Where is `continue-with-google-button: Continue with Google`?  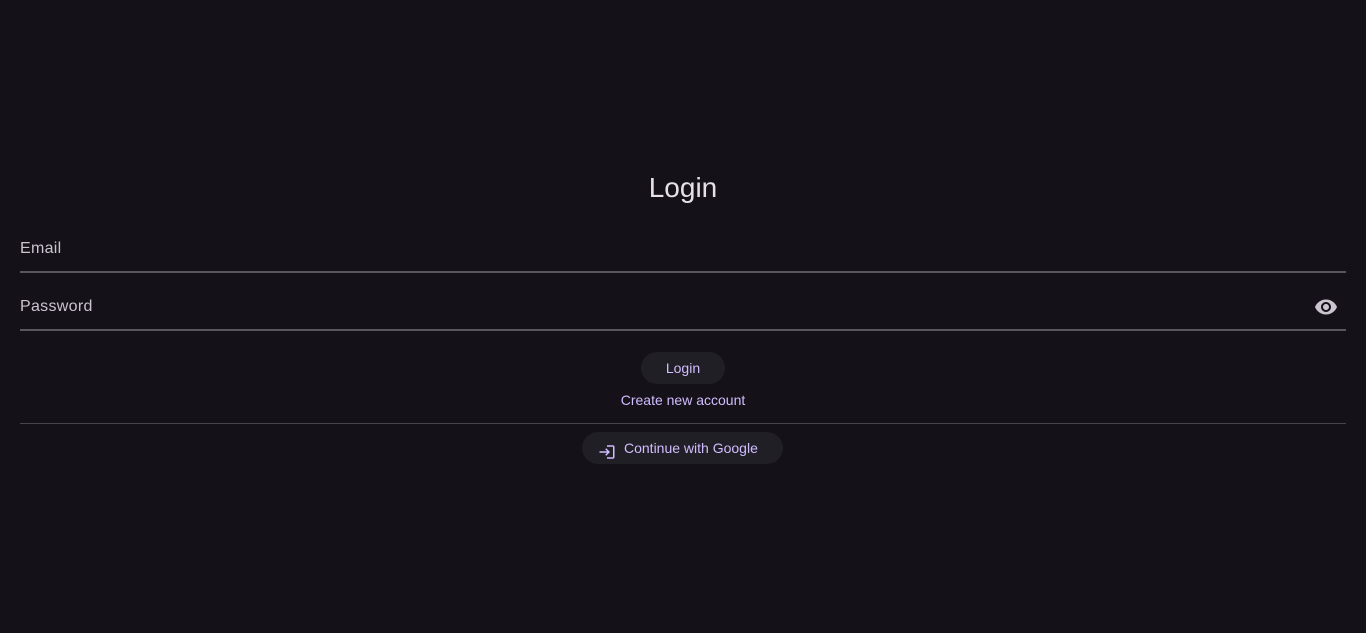 continue-with-google-button: Continue with Google is located at coordinates (682, 448).